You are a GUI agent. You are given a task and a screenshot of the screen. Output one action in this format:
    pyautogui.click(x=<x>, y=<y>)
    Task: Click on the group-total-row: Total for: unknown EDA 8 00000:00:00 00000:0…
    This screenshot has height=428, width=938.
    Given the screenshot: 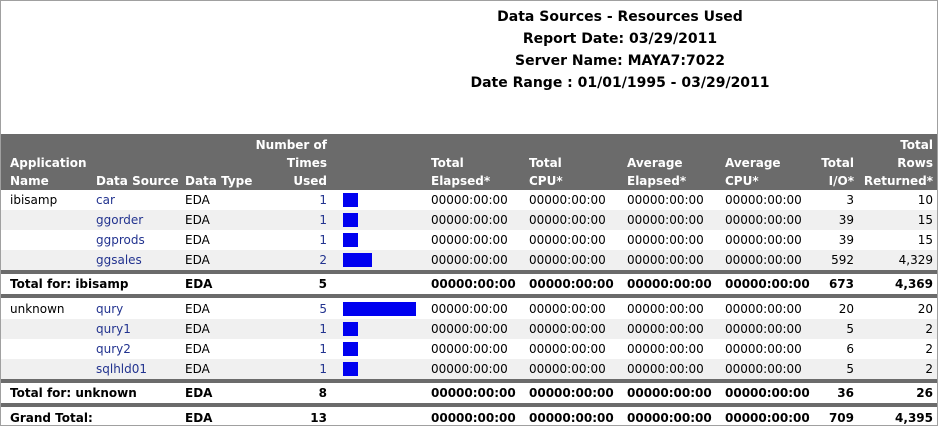 What is the action you would take?
    pyautogui.click(x=469, y=393)
    